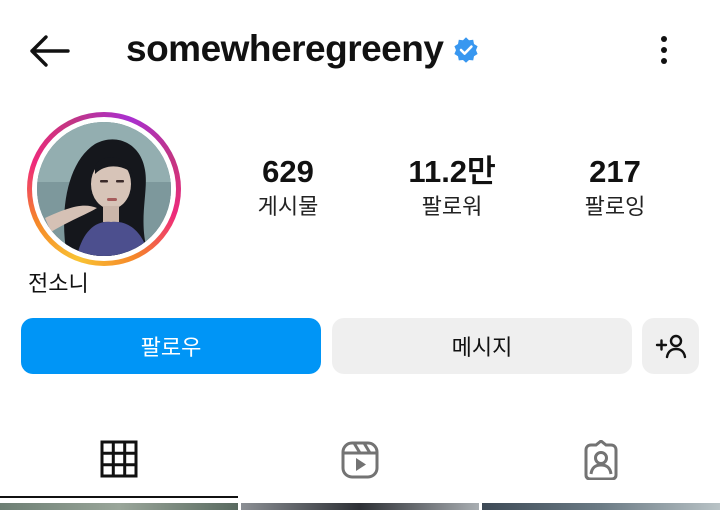 Image resolution: width=720 pixels, height=510 pixels. I want to click on verified-badge-icon, so click(466, 50).